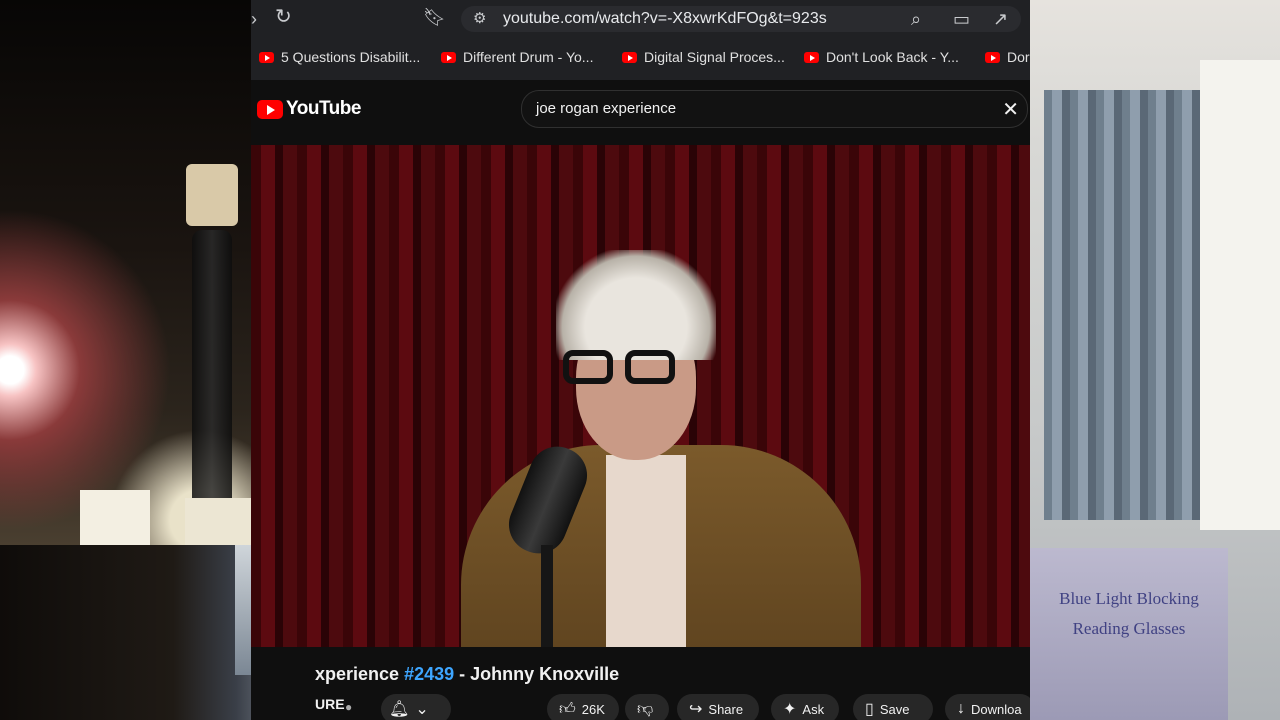 The width and height of the screenshot is (1280, 720). I want to click on sparkle-icon: ✦, so click(790, 709).